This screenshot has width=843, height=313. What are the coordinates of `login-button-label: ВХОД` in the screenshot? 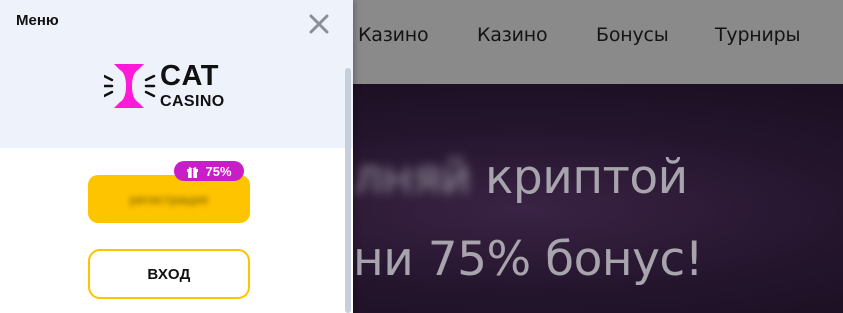 It's located at (169, 274).